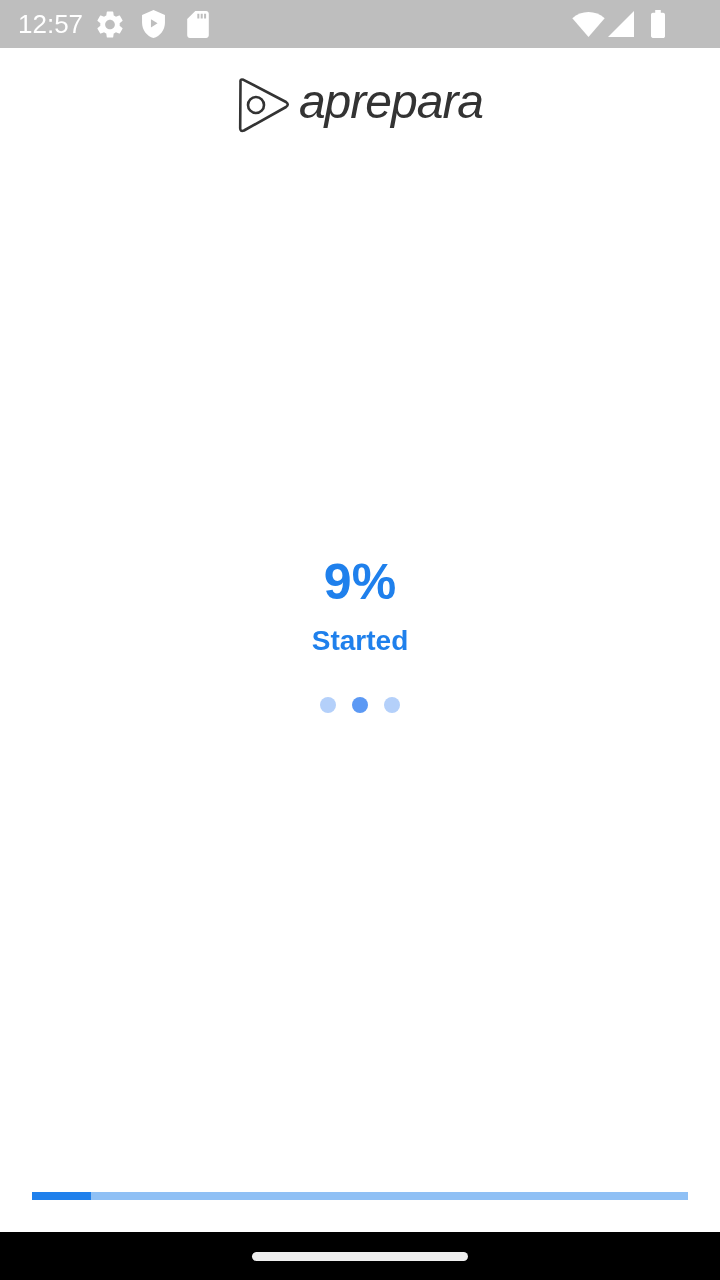 The image size is (720, 1280). Describe the element at coordinates (51, 24) in the screenshot. I see `clock-time: 12:57` at that location.